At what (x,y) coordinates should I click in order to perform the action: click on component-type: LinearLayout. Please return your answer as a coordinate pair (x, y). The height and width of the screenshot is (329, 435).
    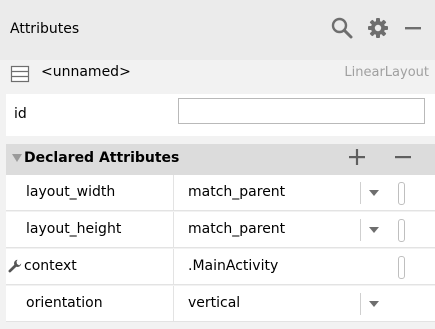
    Looking at the image, I should click on (386, 72).